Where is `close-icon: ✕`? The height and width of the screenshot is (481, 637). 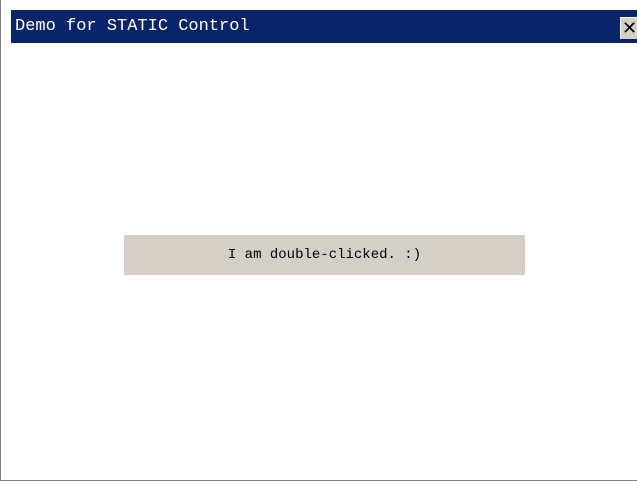 close-icon: ✕ is located at coordinates (629, 28).